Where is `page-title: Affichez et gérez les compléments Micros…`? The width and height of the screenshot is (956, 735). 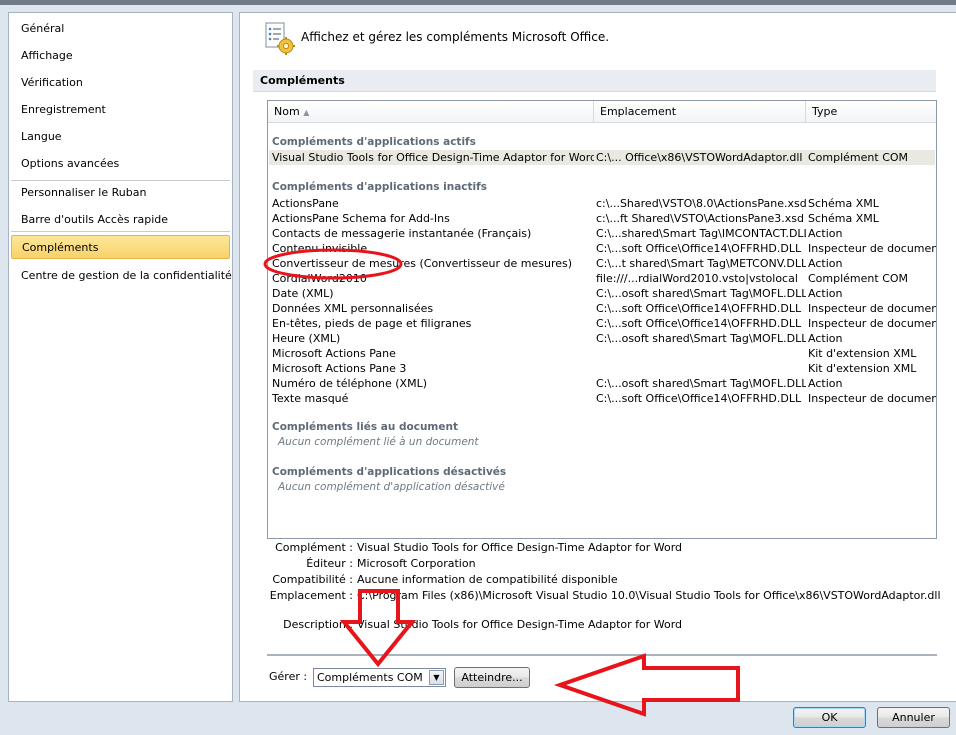
page-title: Affichez et gérez les compléments Micros… is located at coordinates (455, 37).